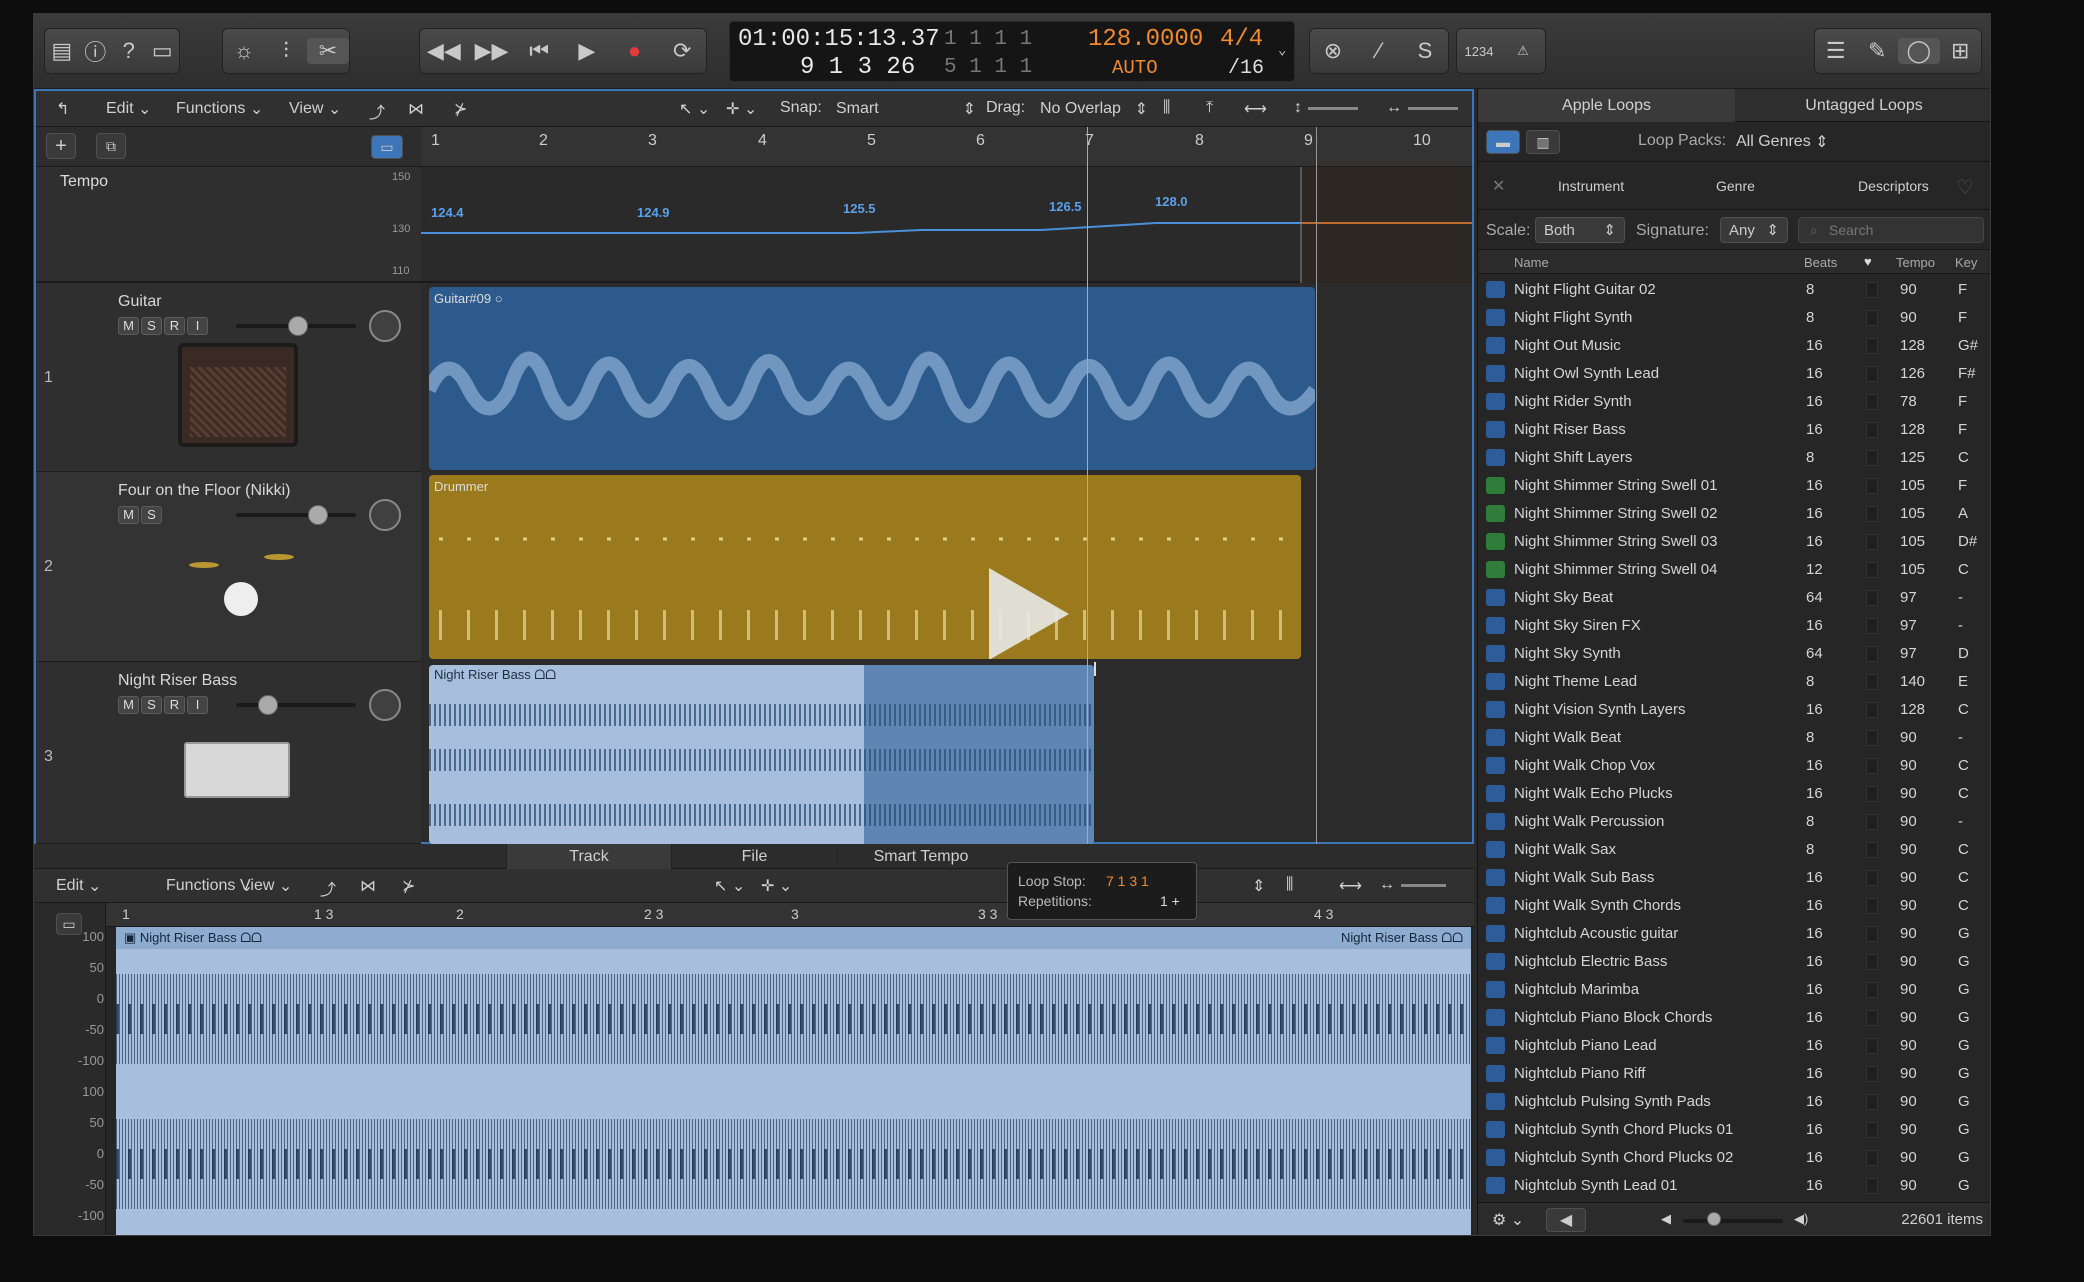  Describe the element at coordinates (1965, 187) in the screenshot. I see `favorites-heart-icon: ♡` at that location.